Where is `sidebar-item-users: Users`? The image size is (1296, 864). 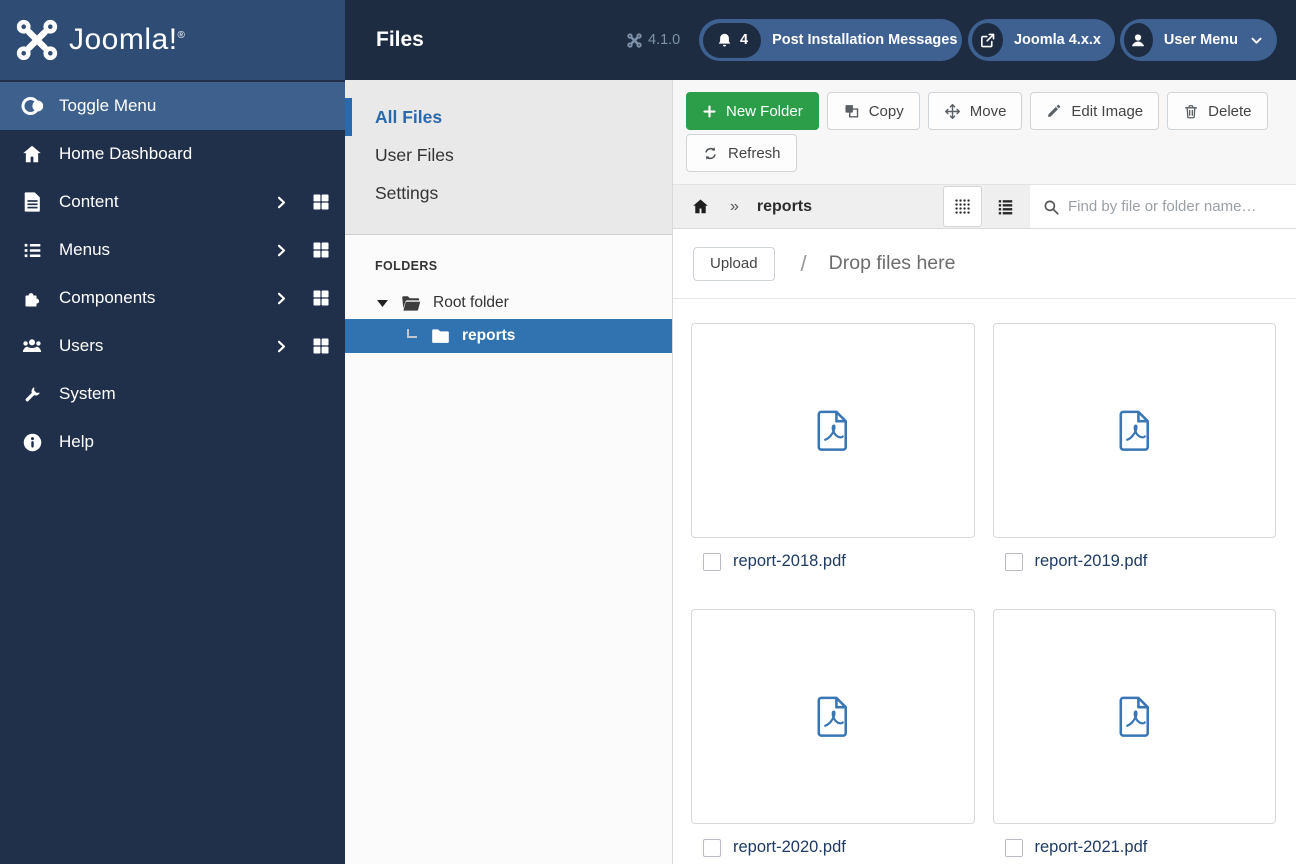
sidebar-item-users: Users is located at coordinates (172, 346).